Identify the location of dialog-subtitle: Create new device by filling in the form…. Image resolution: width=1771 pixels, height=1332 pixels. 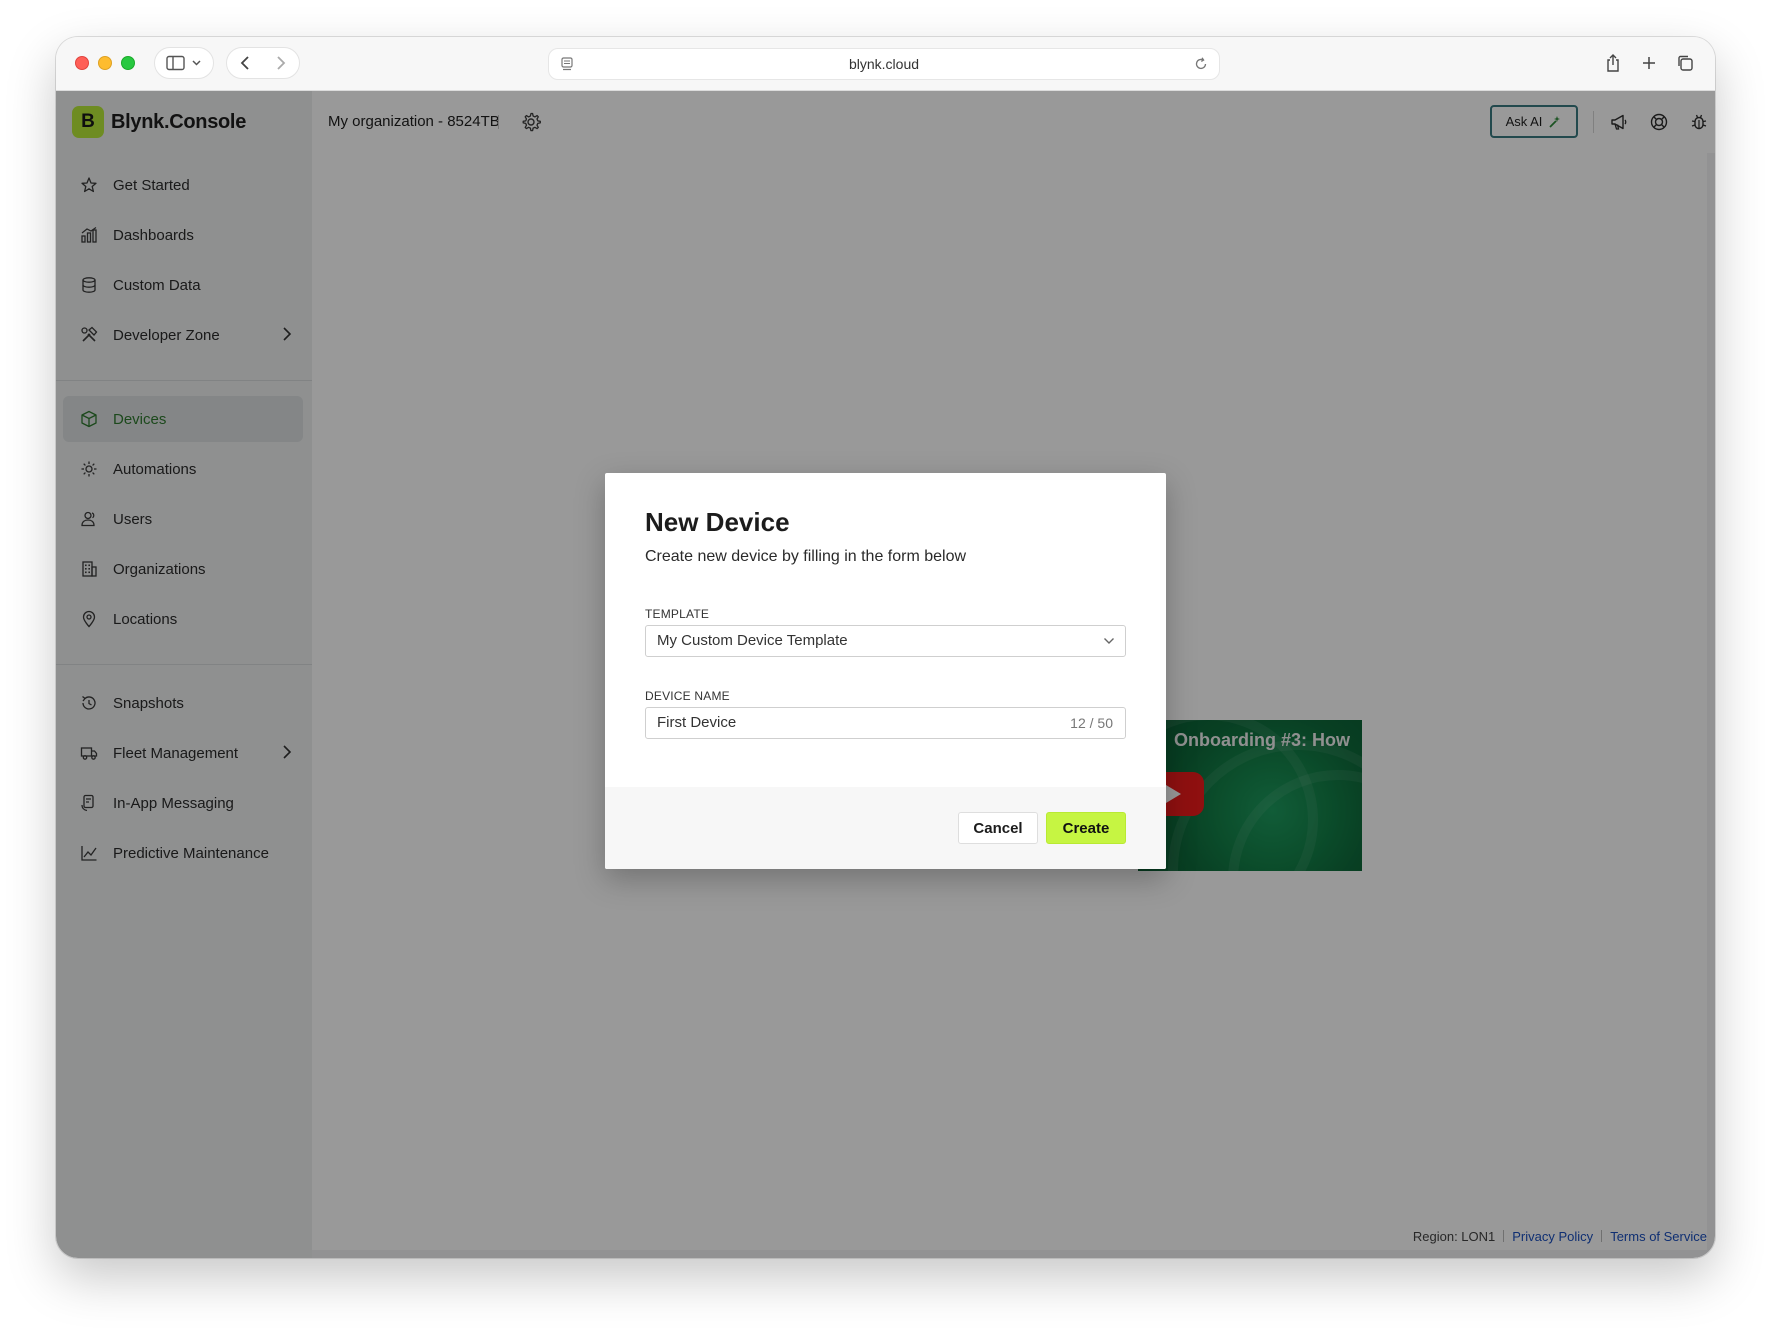
(806, 556).